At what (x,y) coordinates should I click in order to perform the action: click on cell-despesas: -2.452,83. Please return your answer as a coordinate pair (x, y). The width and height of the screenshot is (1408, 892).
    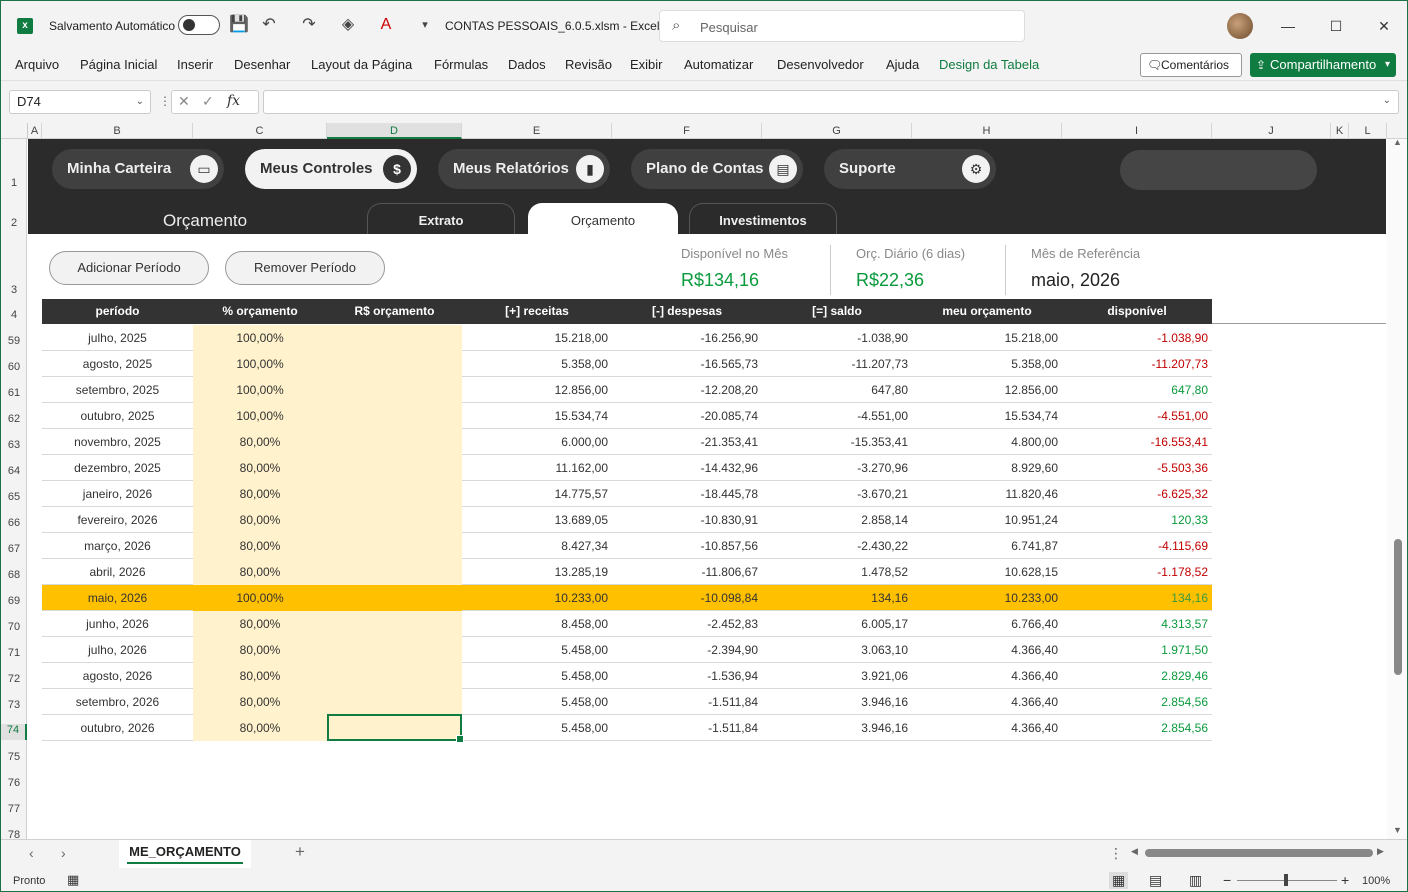
    Looking at the image, I should click on (687, 624).